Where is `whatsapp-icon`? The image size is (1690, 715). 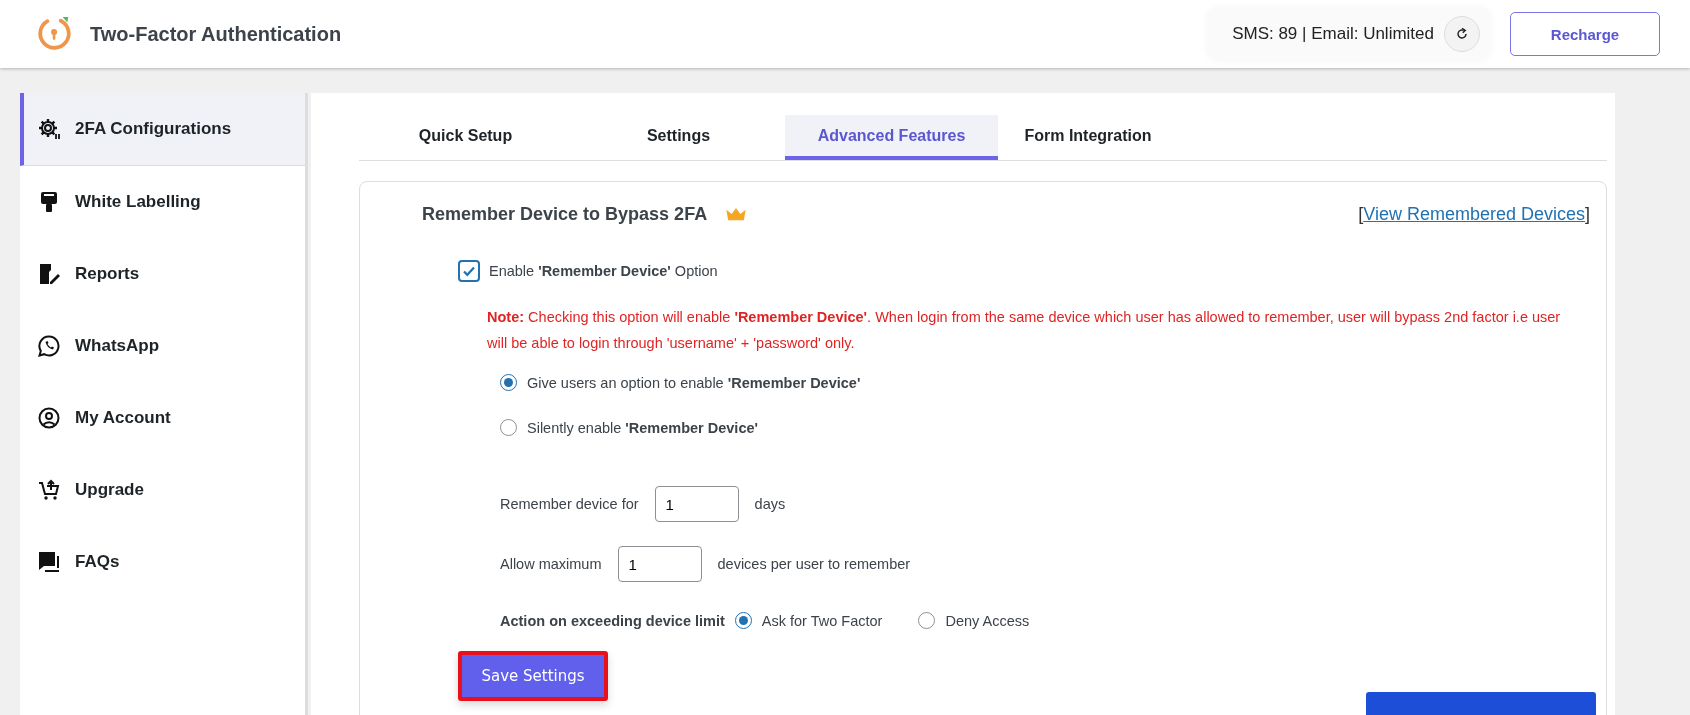 whatsapp-icon is located at coordinates (49, 346).